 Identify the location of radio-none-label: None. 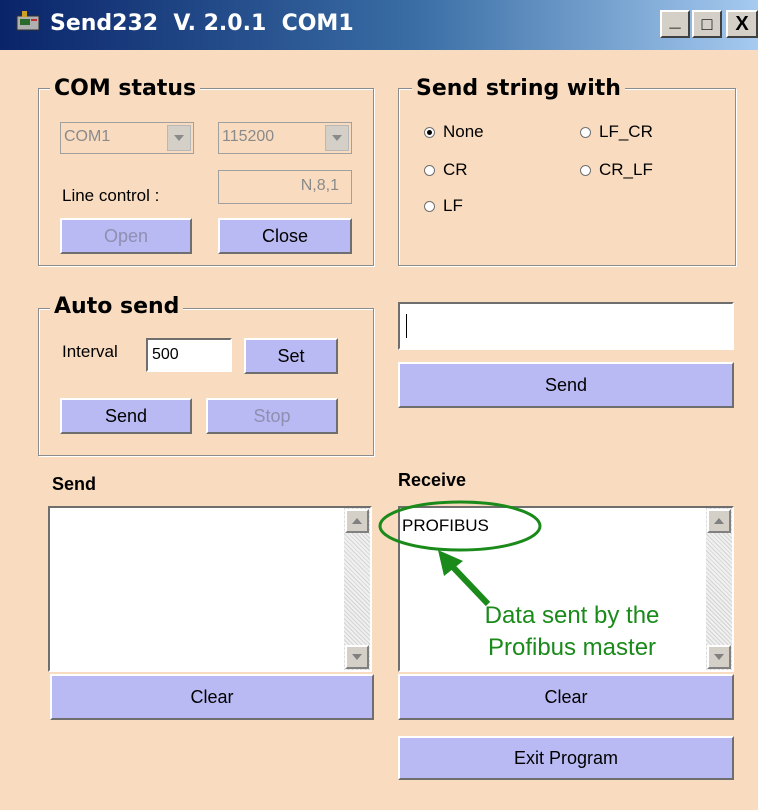
(463, 131).